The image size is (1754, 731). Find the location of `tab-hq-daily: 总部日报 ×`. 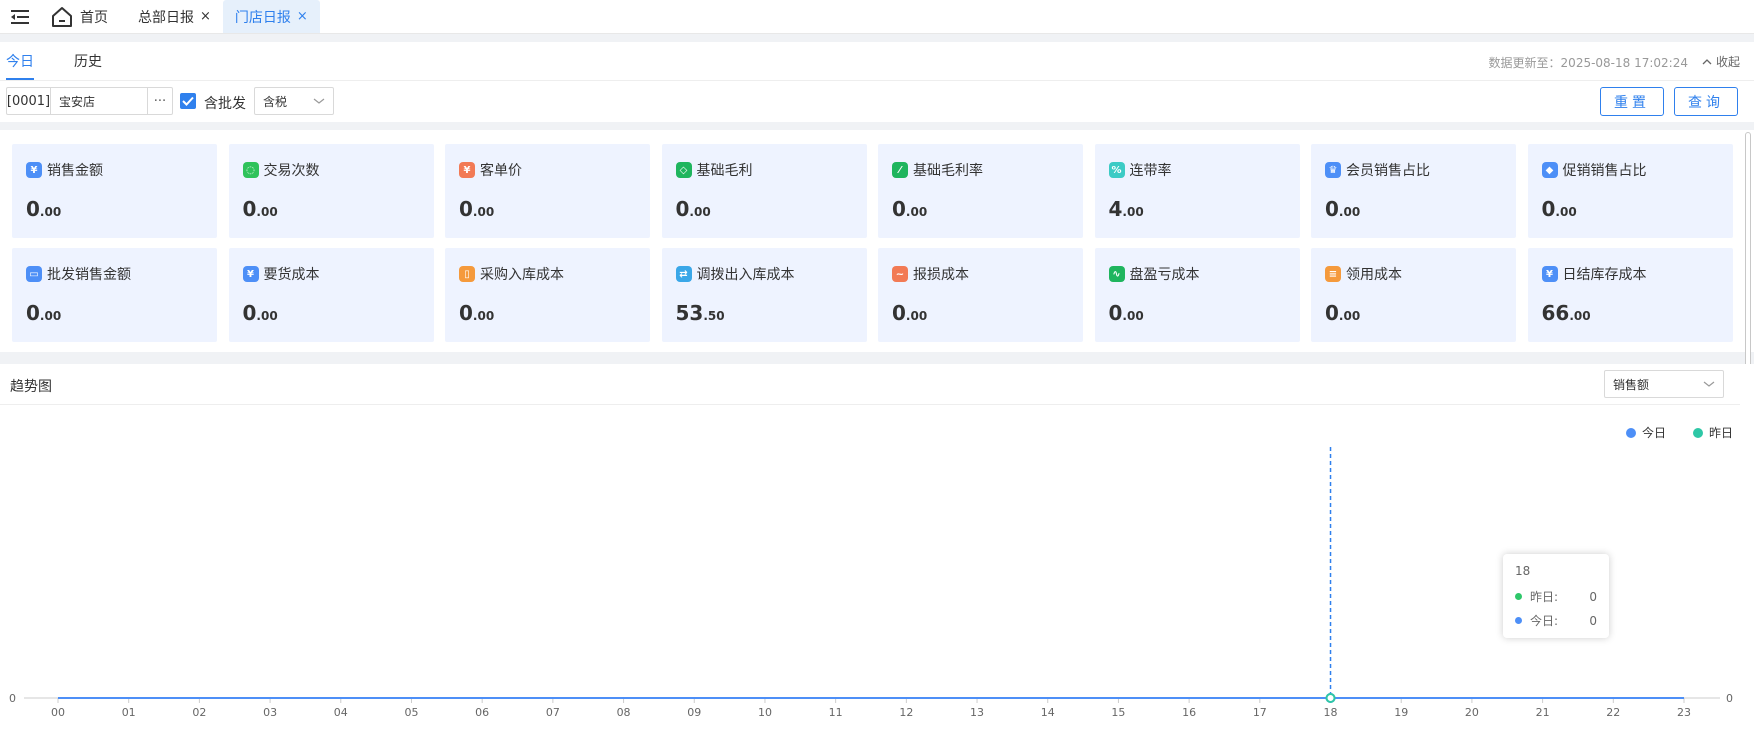

tab-hq-daily: 总部日报 × is located at coordinates (174, 16).